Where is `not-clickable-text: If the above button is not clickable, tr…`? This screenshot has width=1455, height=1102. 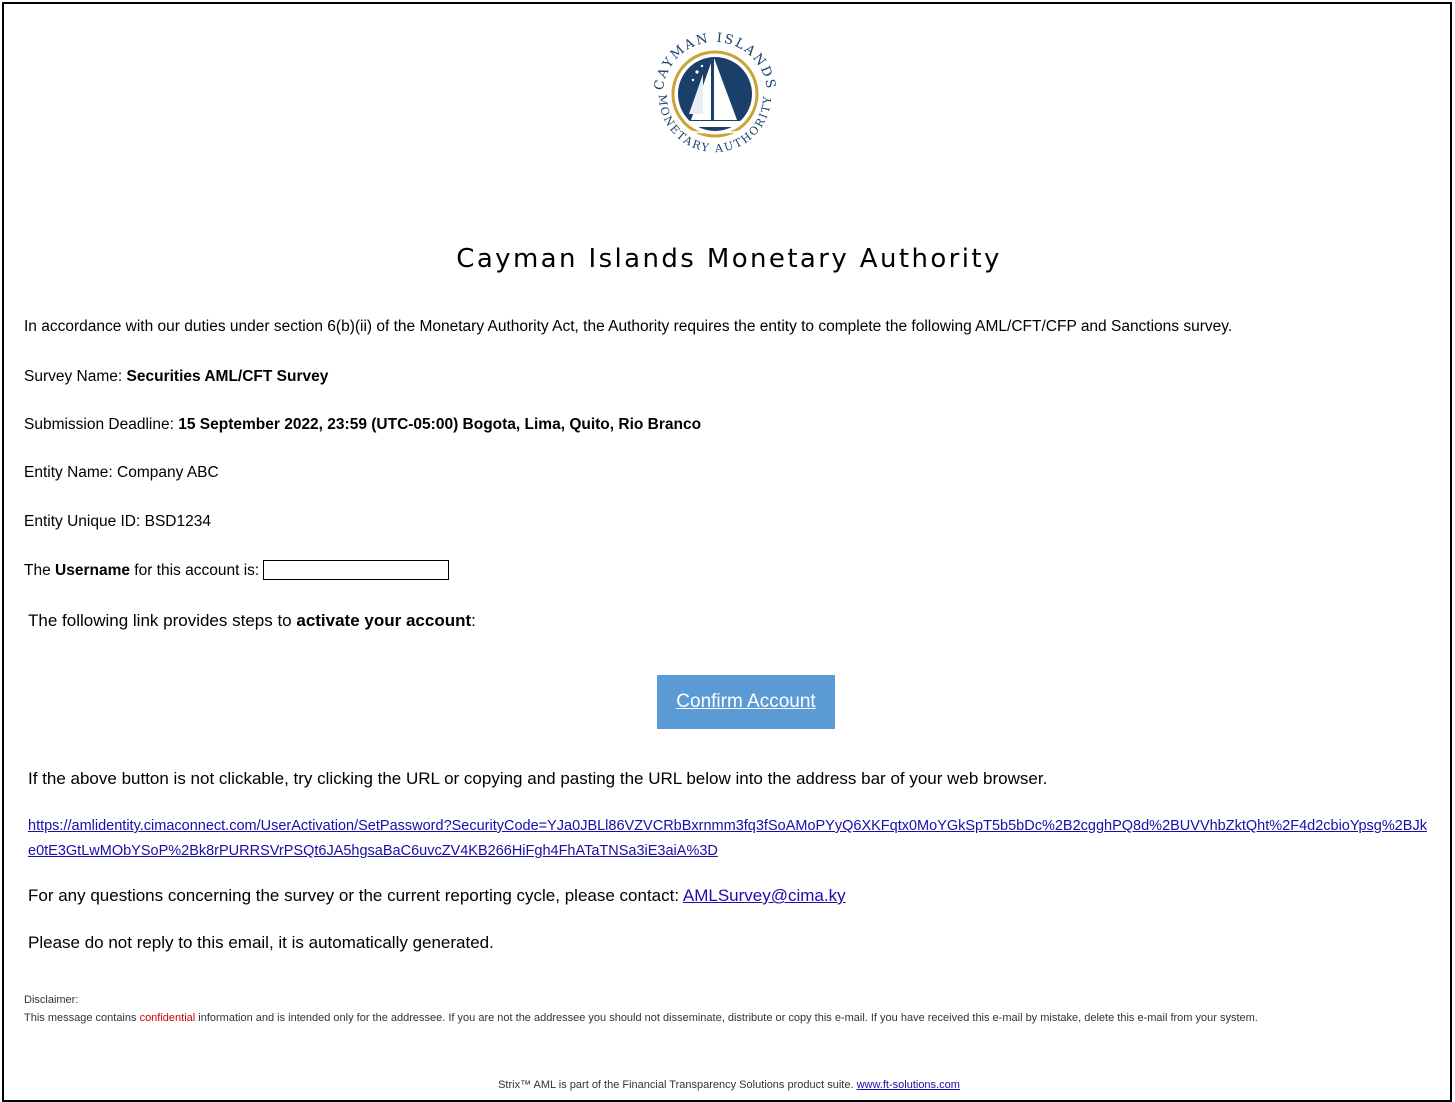
not-clickable-text: If the above button is not clickable, tr… is located at coordinates (538, 778).